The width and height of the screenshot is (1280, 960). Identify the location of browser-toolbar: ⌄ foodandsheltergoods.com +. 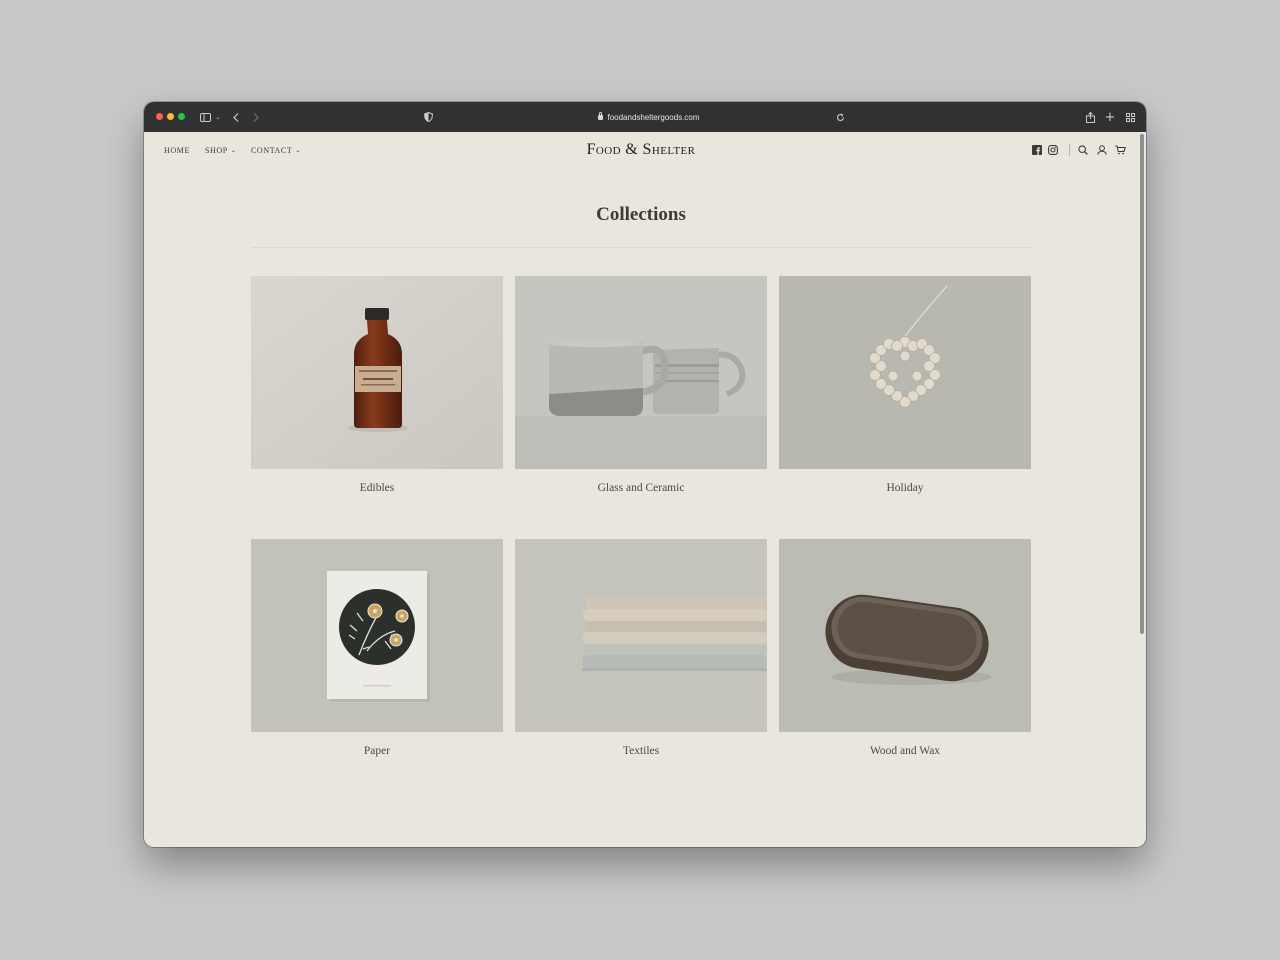
(645, 117).